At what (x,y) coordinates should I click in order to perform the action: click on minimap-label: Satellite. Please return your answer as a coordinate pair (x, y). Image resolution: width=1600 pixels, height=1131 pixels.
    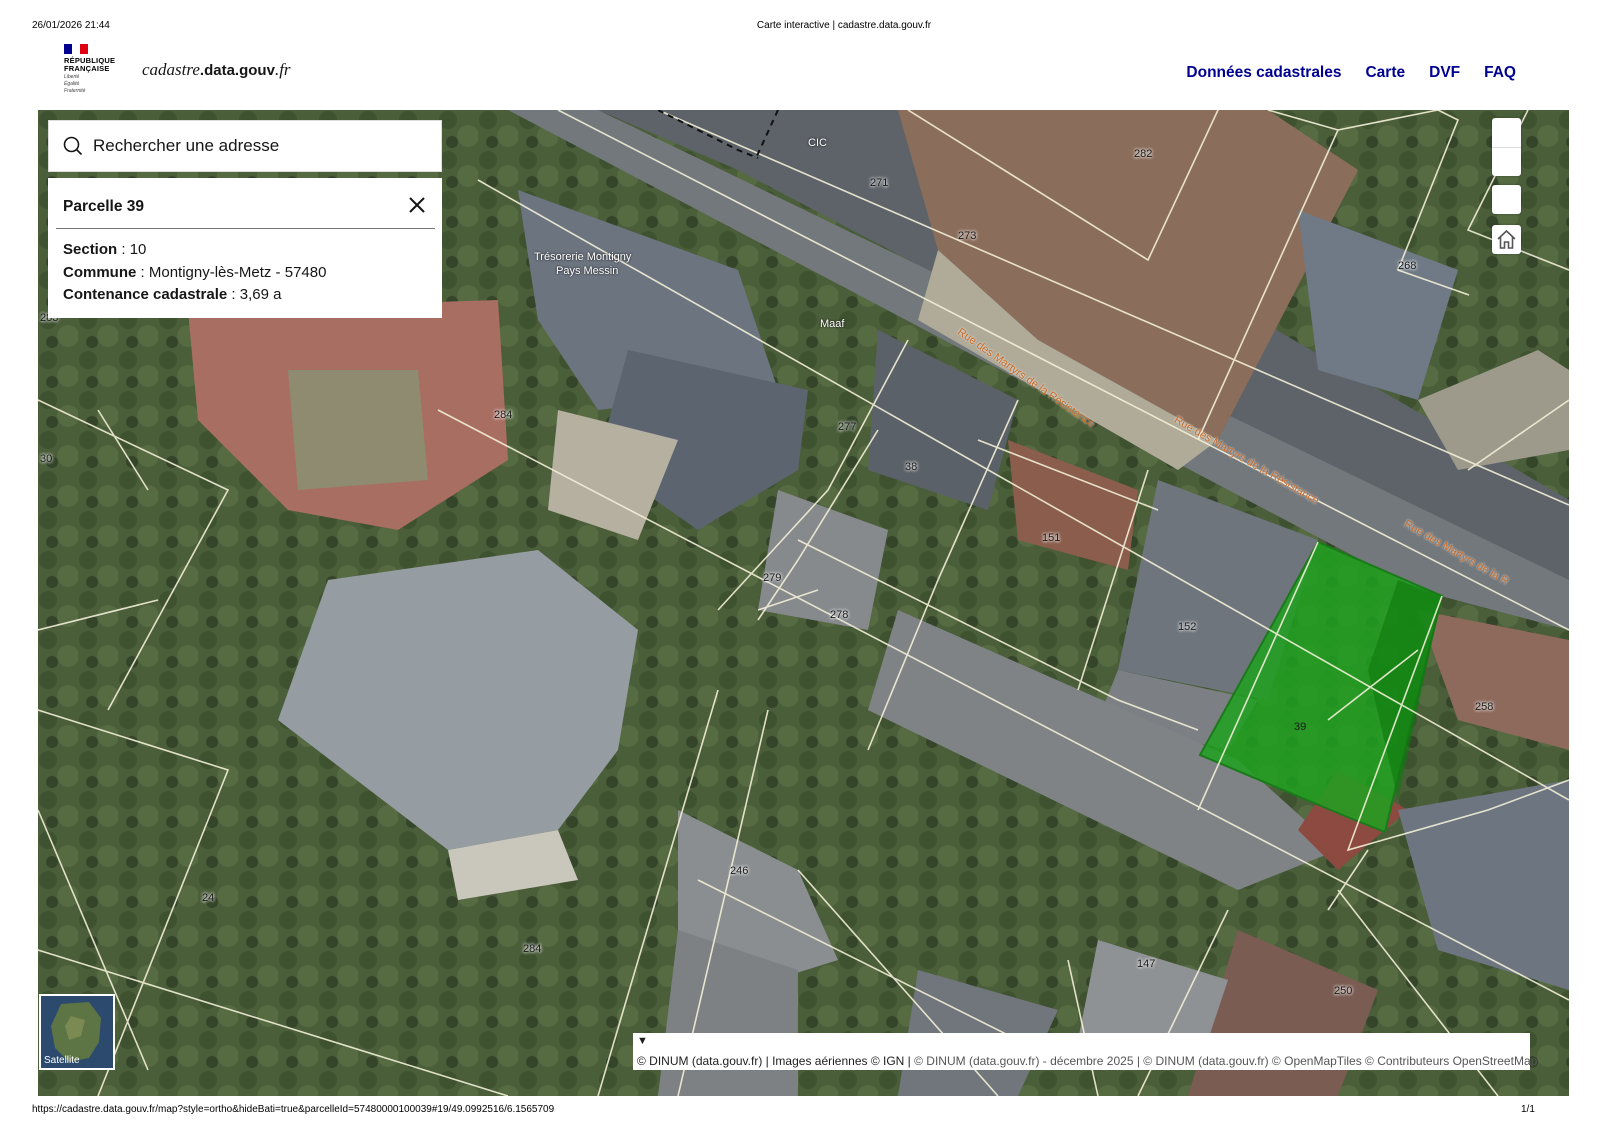
    Looking at the image, I should click on (62, 1060).